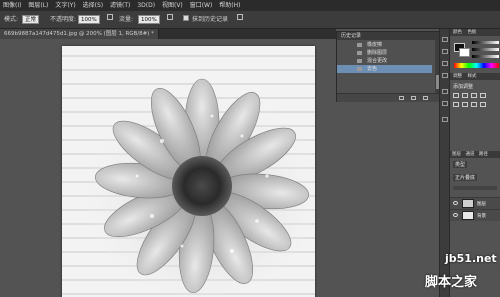 The image size is (500, 297). Describe the element at coordinates (413, 98) in the screenshot. I see `camera-icon` at that location.